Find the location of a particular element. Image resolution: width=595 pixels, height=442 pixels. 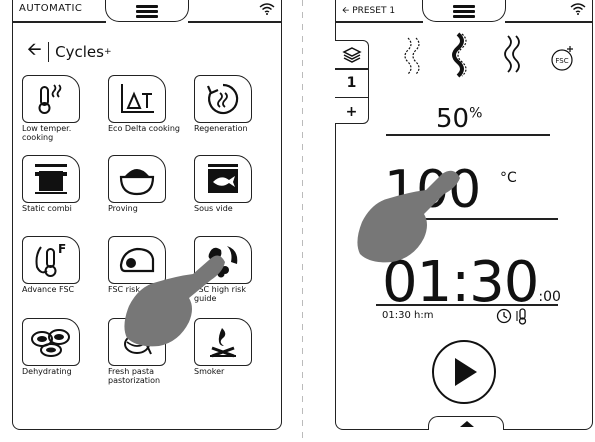

timer-mode-icons is located at coordinates (514, 316).